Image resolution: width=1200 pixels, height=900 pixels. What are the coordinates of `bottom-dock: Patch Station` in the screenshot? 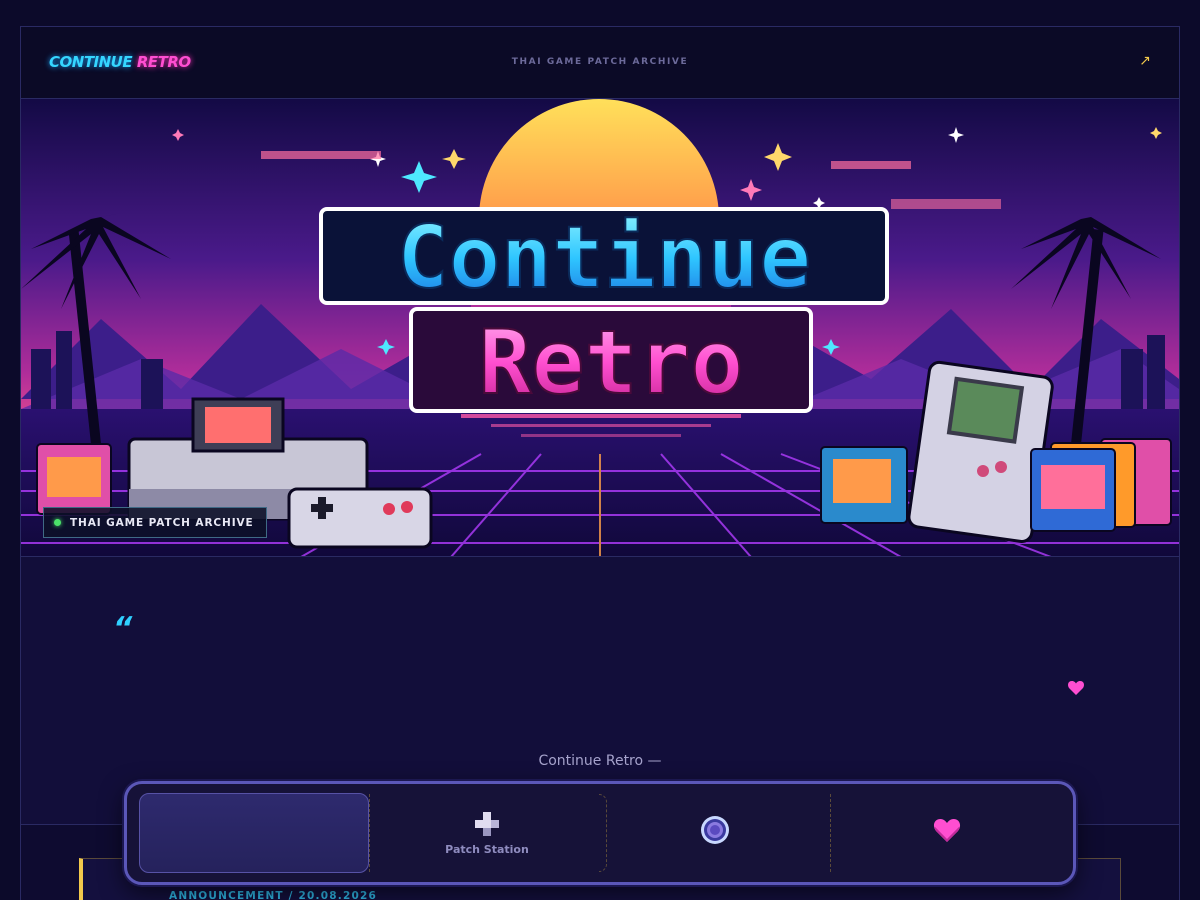 It's located at (600, 833).